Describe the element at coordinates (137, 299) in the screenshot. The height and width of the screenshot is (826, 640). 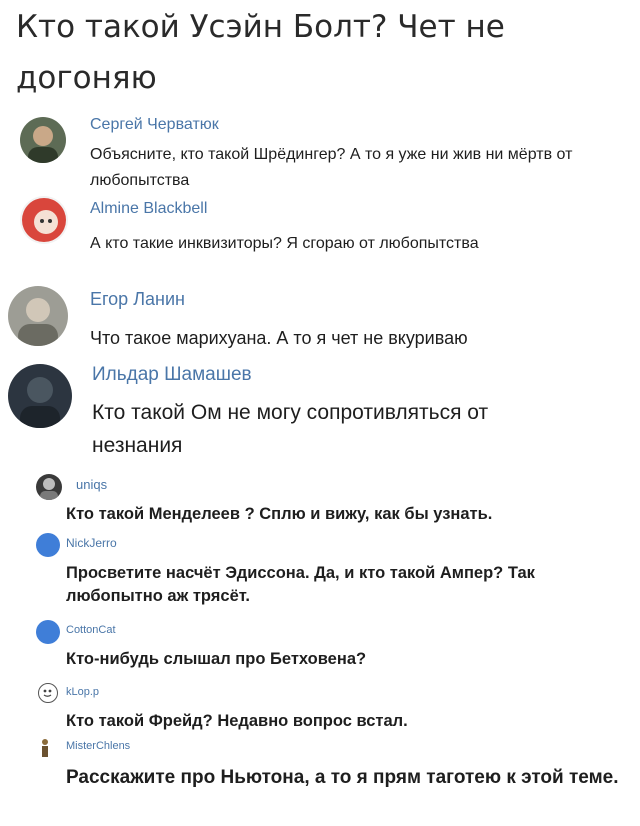
I see `comment-author: Егор Ланин` at that location.